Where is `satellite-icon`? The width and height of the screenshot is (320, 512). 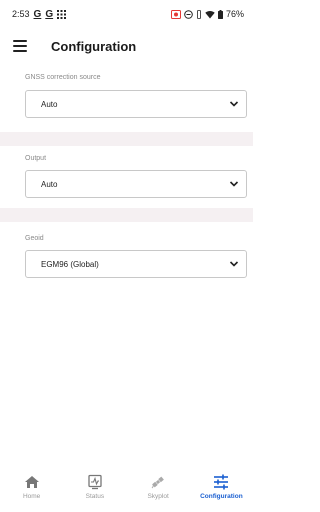 satellite-icon is located at coordinates (158, 482).